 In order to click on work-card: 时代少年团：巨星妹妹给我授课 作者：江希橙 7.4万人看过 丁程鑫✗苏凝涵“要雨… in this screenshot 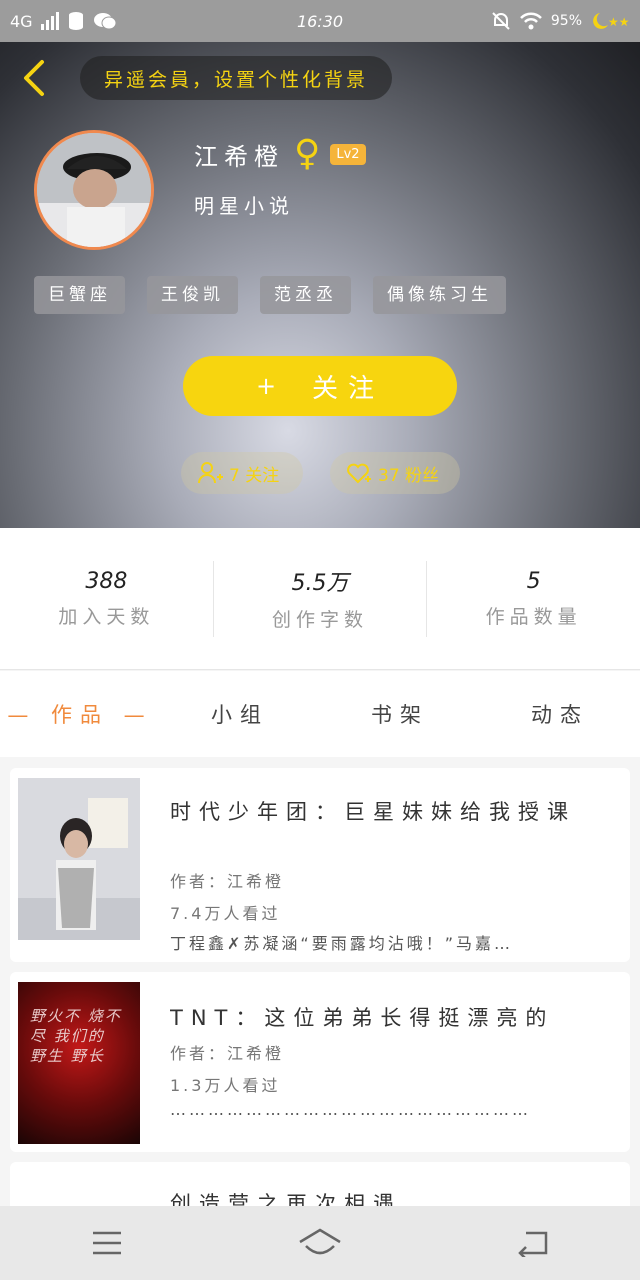, I will do `click(320, 865)`.